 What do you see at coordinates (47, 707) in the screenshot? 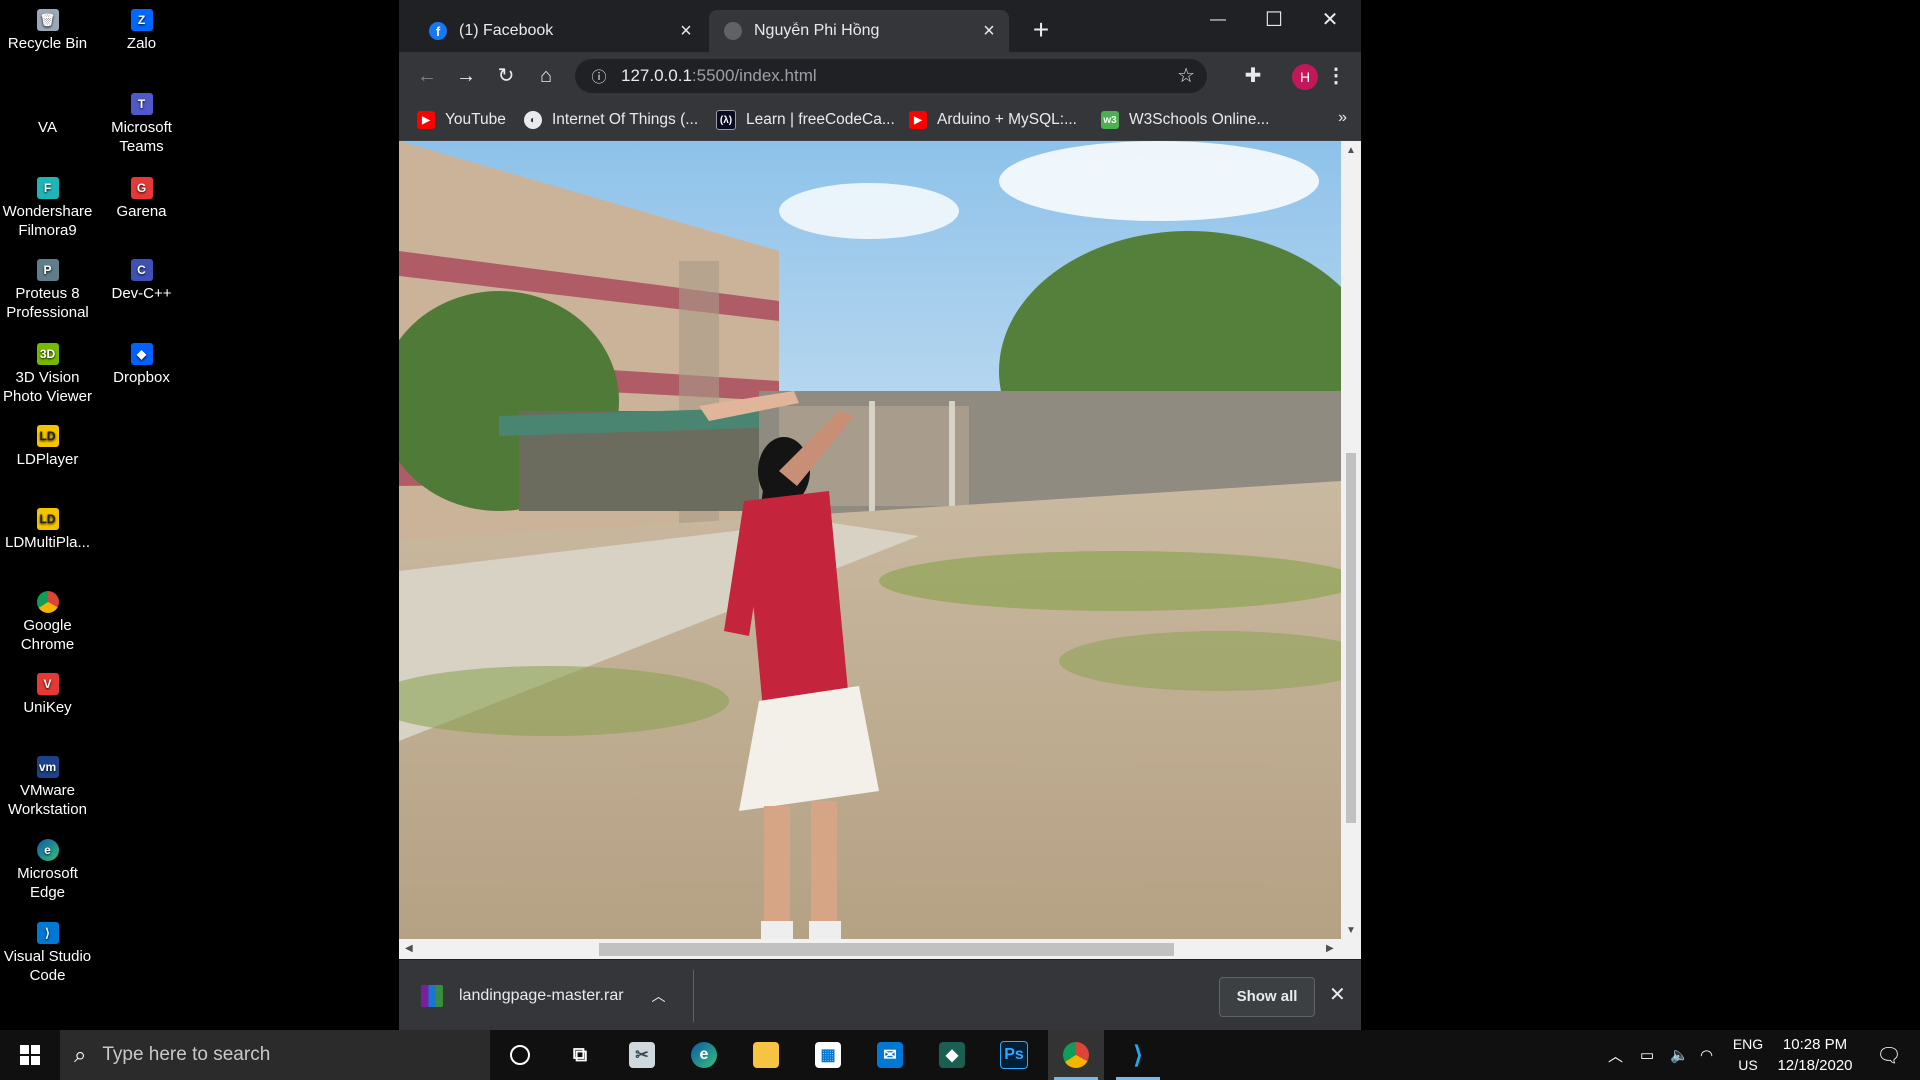
I see `desktop-icon-label: UniKey` at bounding box center [47, 707].